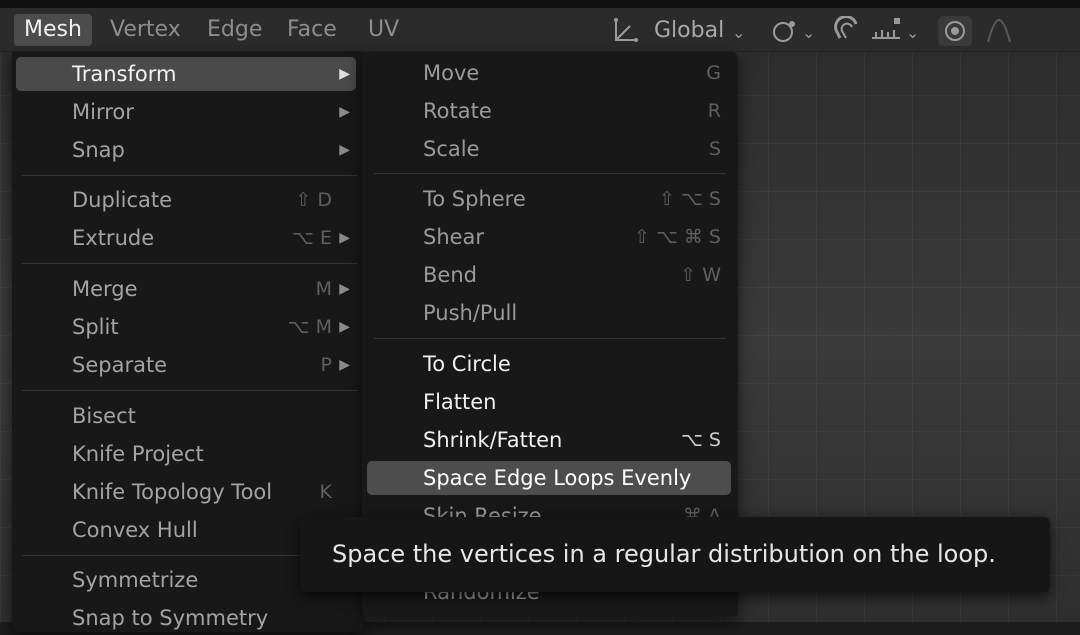 This screenshot has height=635, width=1080. I want to click on menu-item-label: Separate, so click(120, 365).